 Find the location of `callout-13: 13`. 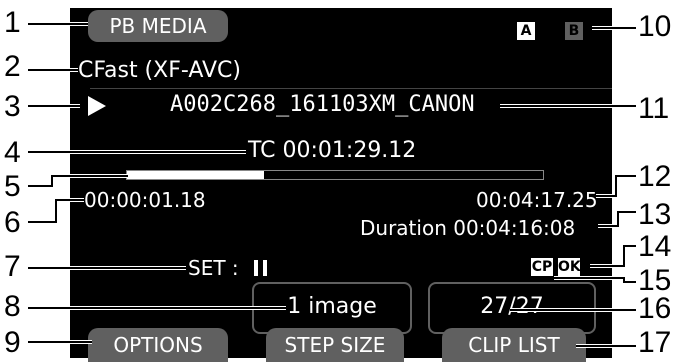

callout-13: 13 is located at coordinates (655, 214).